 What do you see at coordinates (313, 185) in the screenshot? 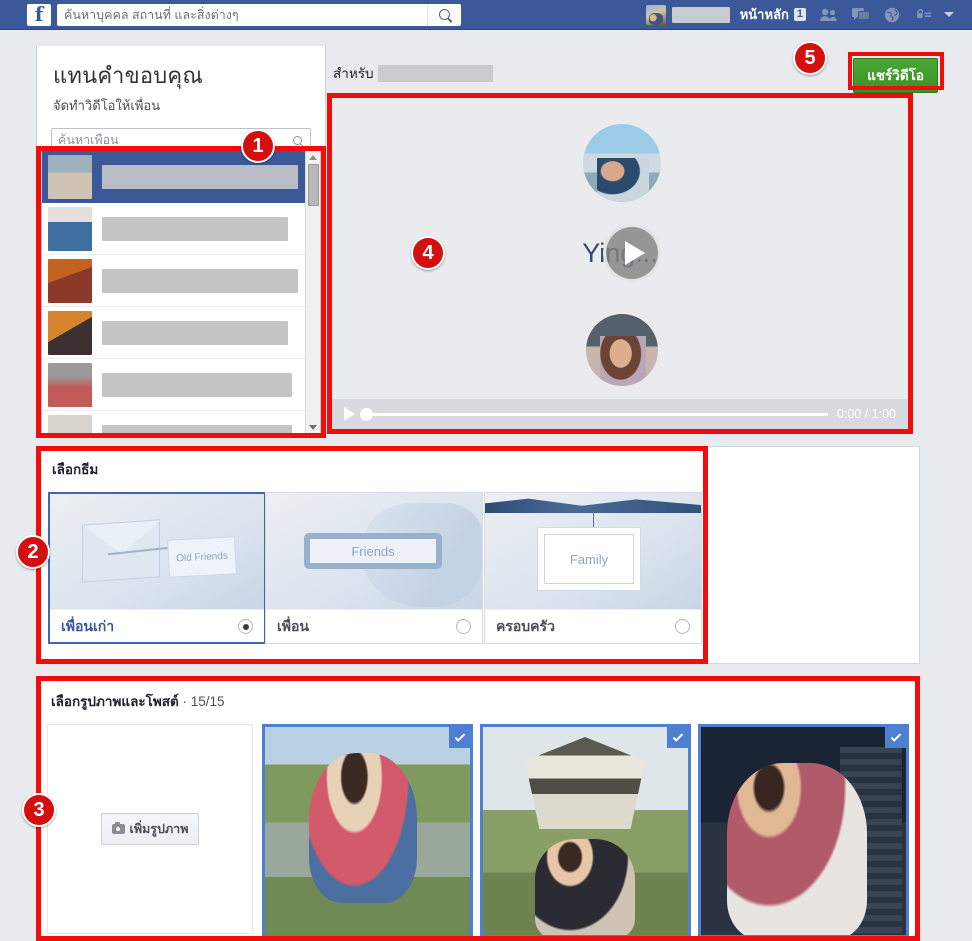
I see `scrollbar-thumb` at bounding box center [313, 185].